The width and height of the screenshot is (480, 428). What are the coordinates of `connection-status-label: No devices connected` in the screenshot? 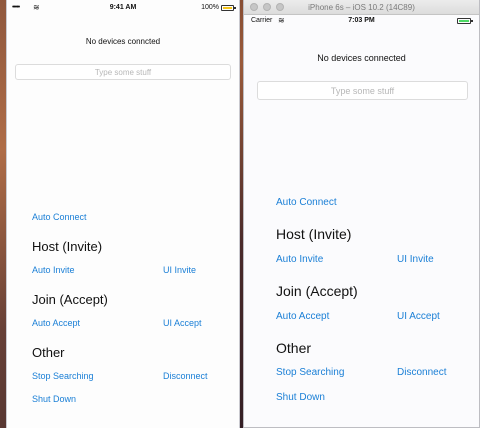 It's located at (361, 58).